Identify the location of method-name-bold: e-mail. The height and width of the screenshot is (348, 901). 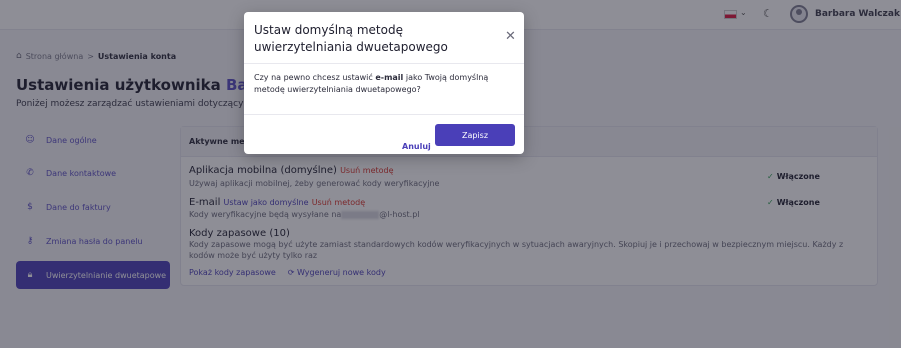
(389, 77).